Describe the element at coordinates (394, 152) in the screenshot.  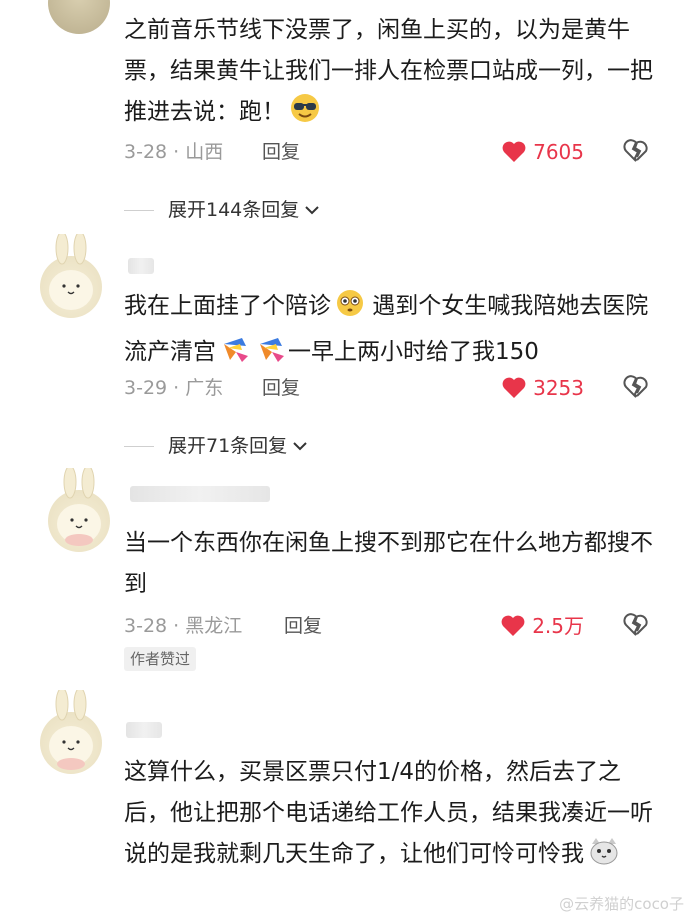
I see `comment-meta: 3-28 · 山西 回复 7605` at that location.